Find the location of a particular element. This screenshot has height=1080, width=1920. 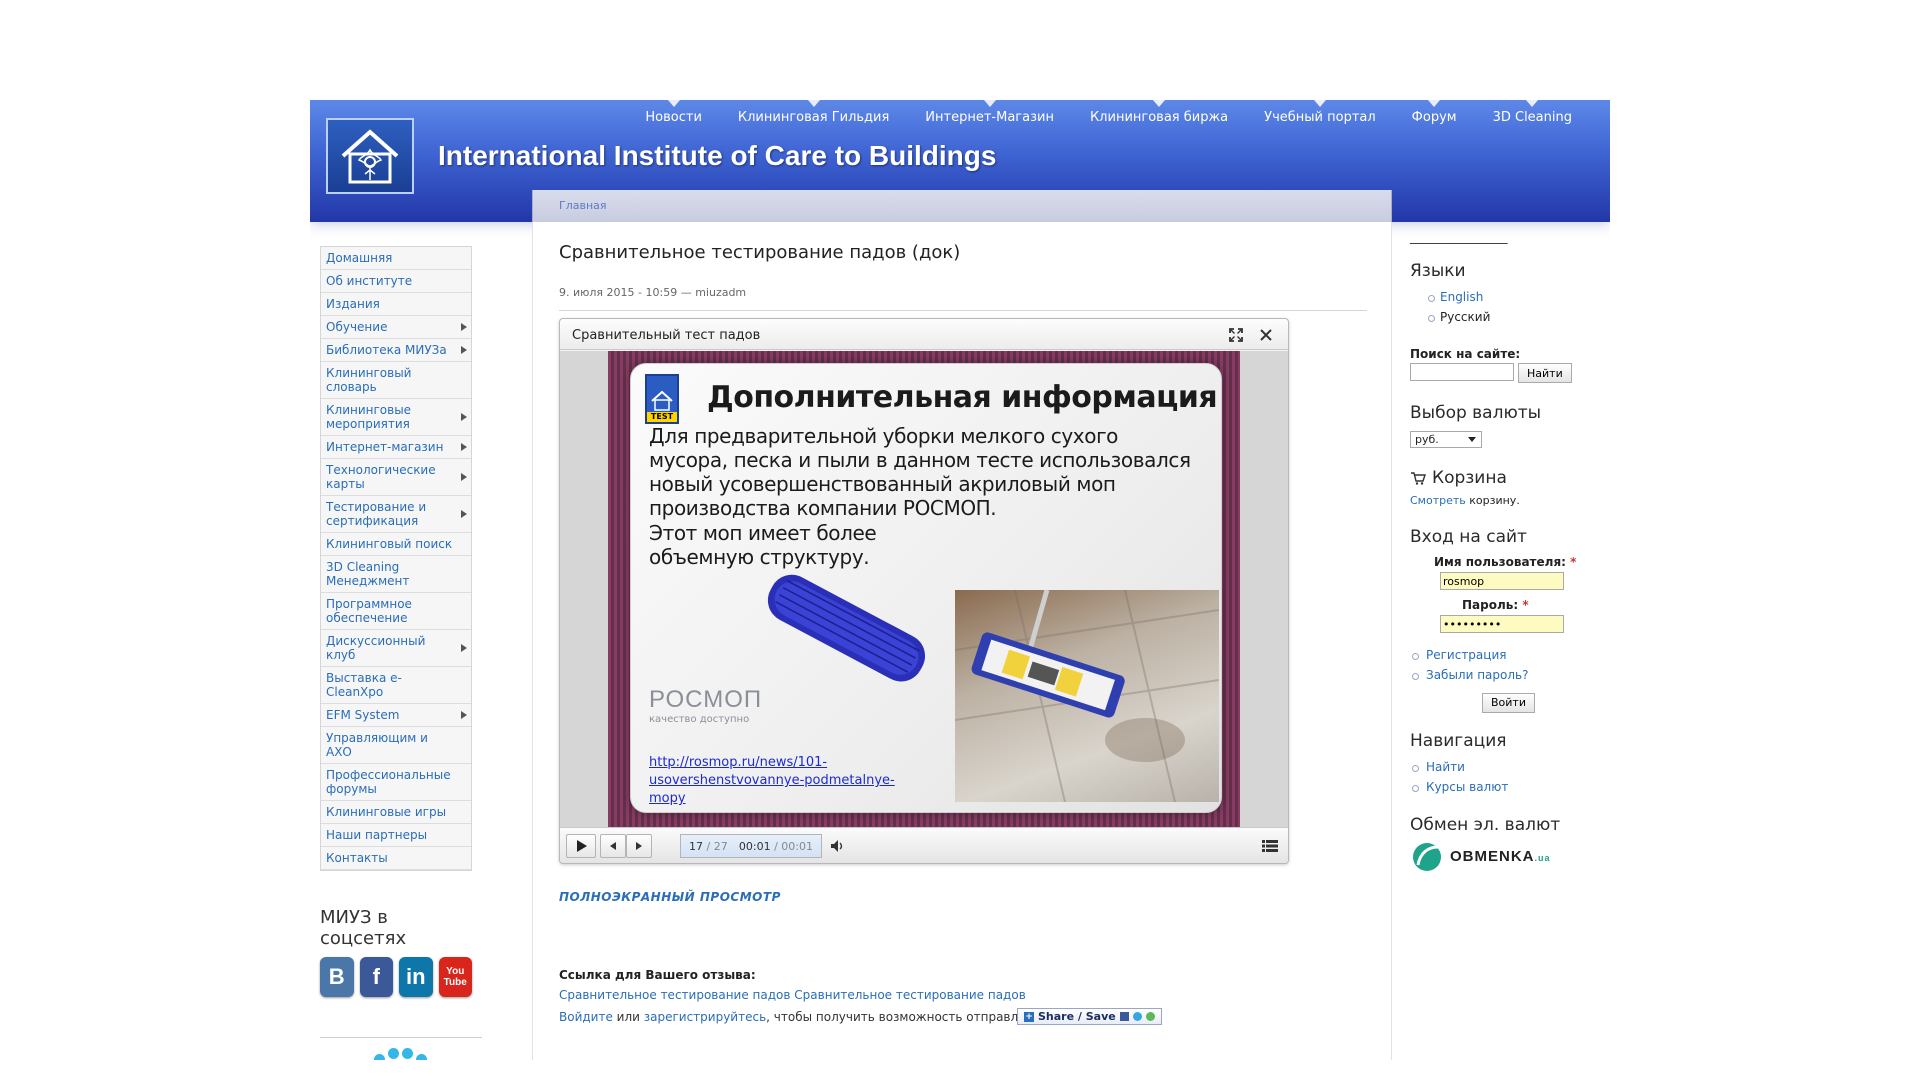

topnav-portal: Учебный портал is located at coordinates (1320, 115).